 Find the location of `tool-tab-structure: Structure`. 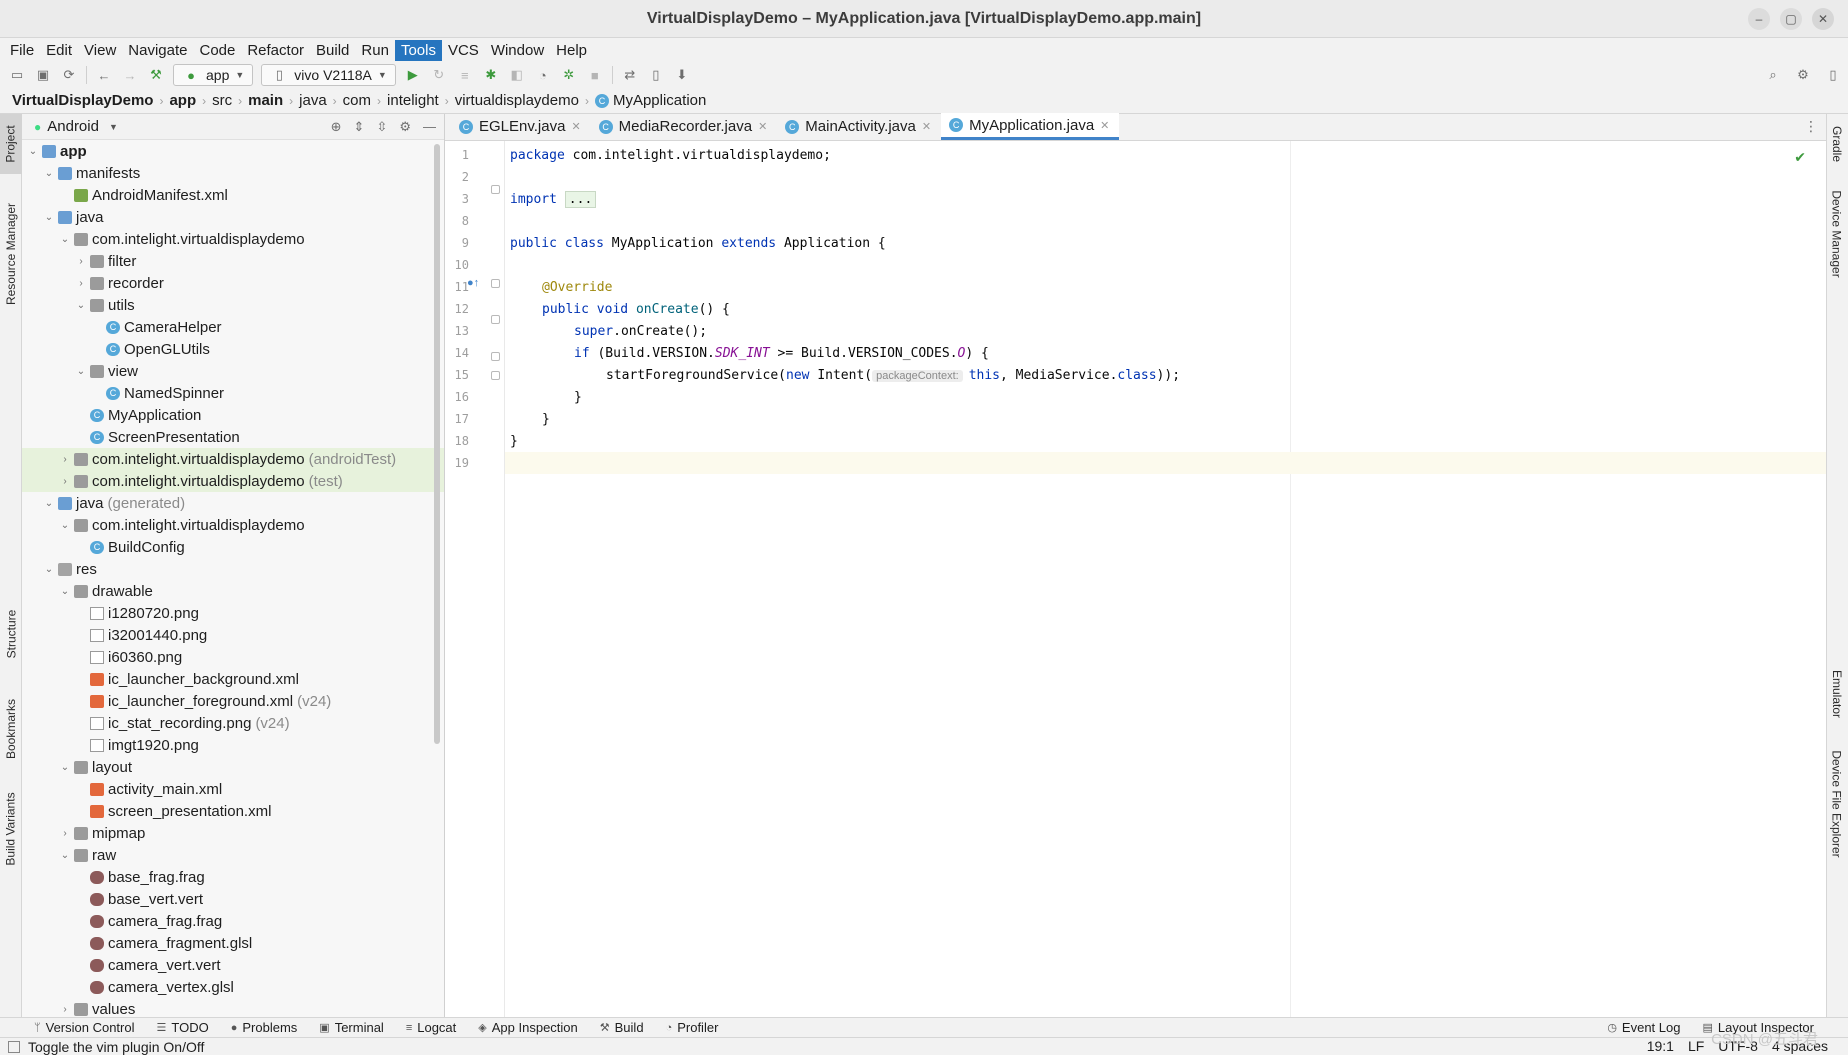

tool-tab-structure: Structure is located at coordinates (11, 634).